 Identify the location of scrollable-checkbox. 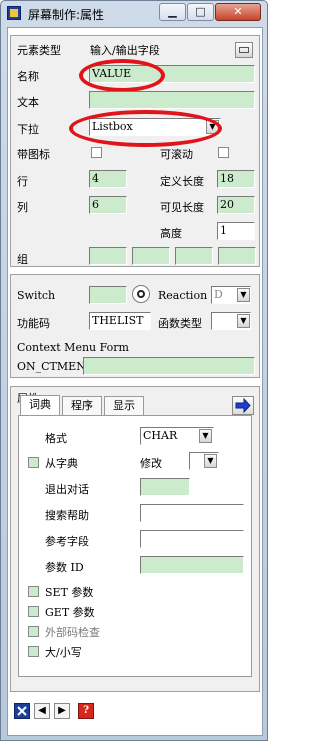
(223, 152).